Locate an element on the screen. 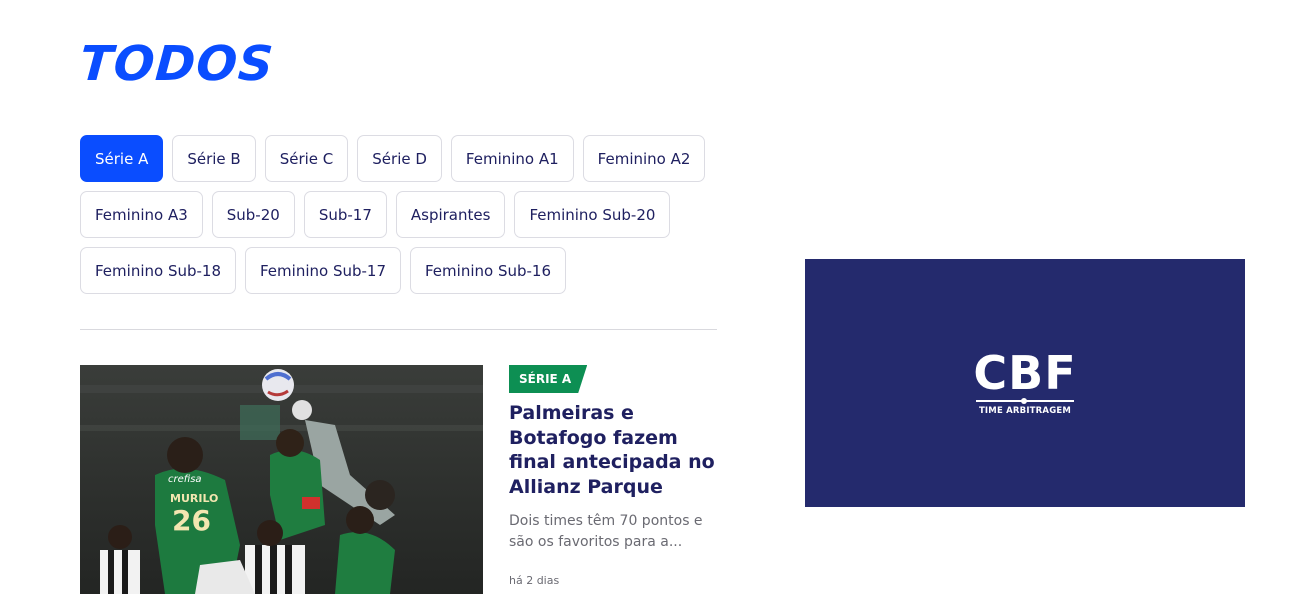  filter-chip-feminino-sub-16: Feminino Sub-16 is located at coordinates (488, 270).